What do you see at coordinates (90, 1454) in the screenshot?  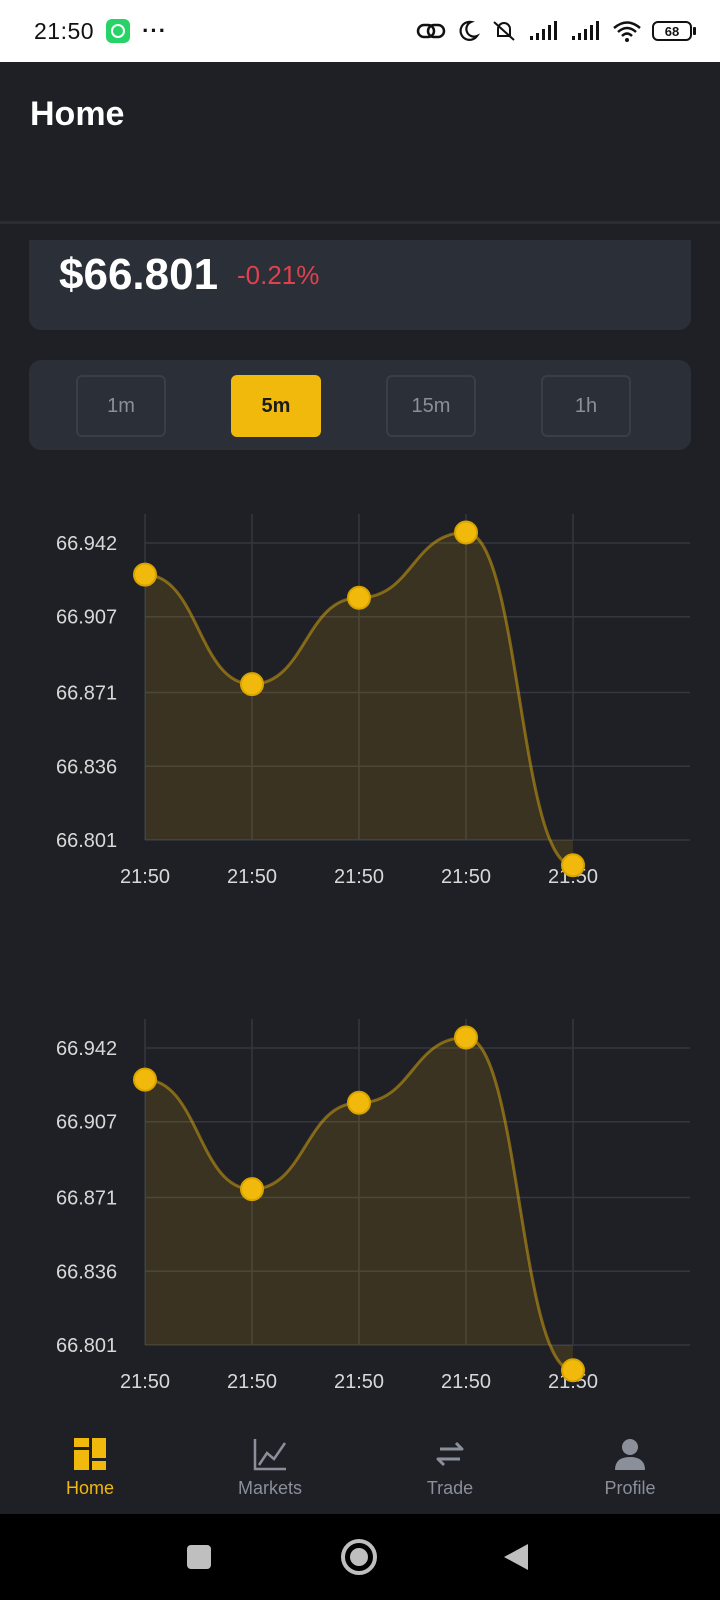 I see `dashboard-icon` at bounding box center [90, 1454].